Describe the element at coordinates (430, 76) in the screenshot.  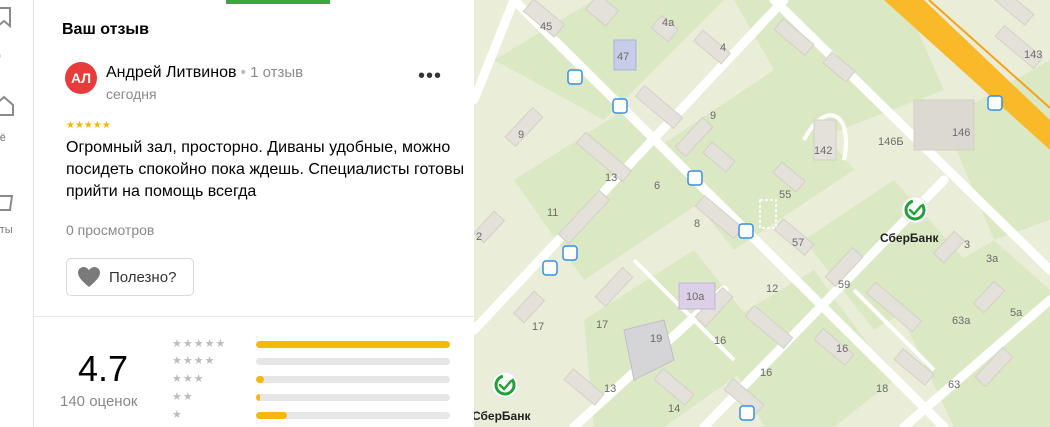
I see `more-options-button: •••` at that location.